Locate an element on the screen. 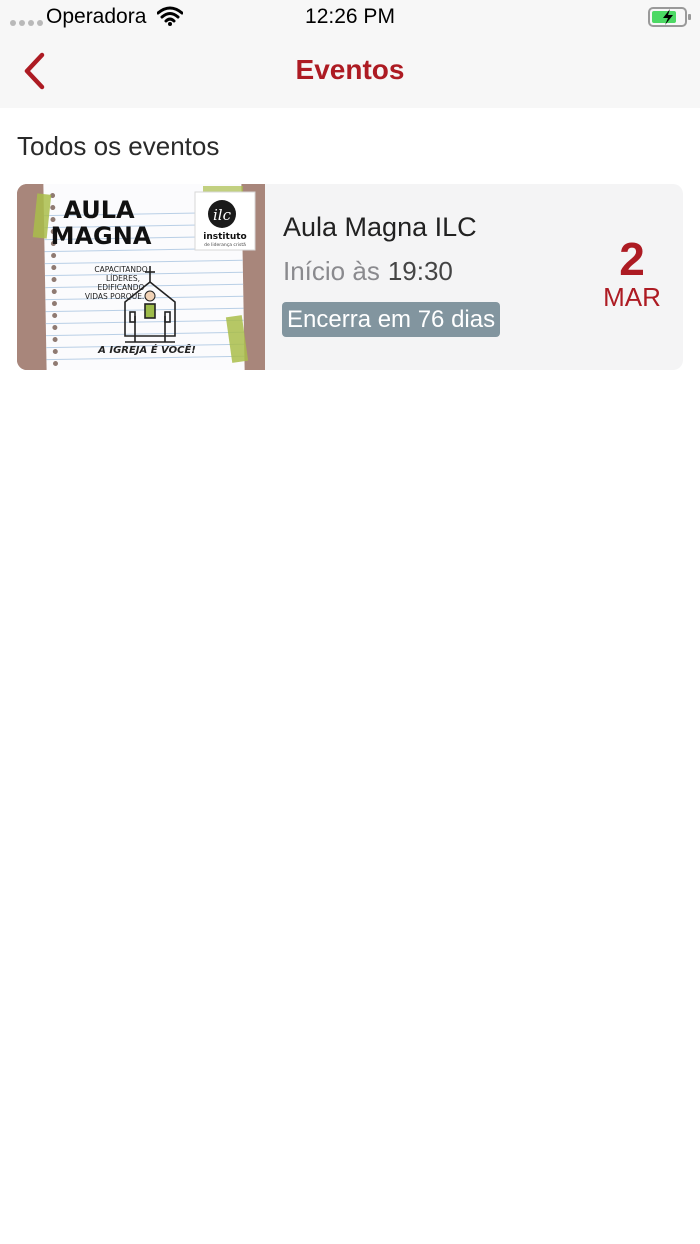  poster-logo-mark: ilc is located at coordinates (222, 215).